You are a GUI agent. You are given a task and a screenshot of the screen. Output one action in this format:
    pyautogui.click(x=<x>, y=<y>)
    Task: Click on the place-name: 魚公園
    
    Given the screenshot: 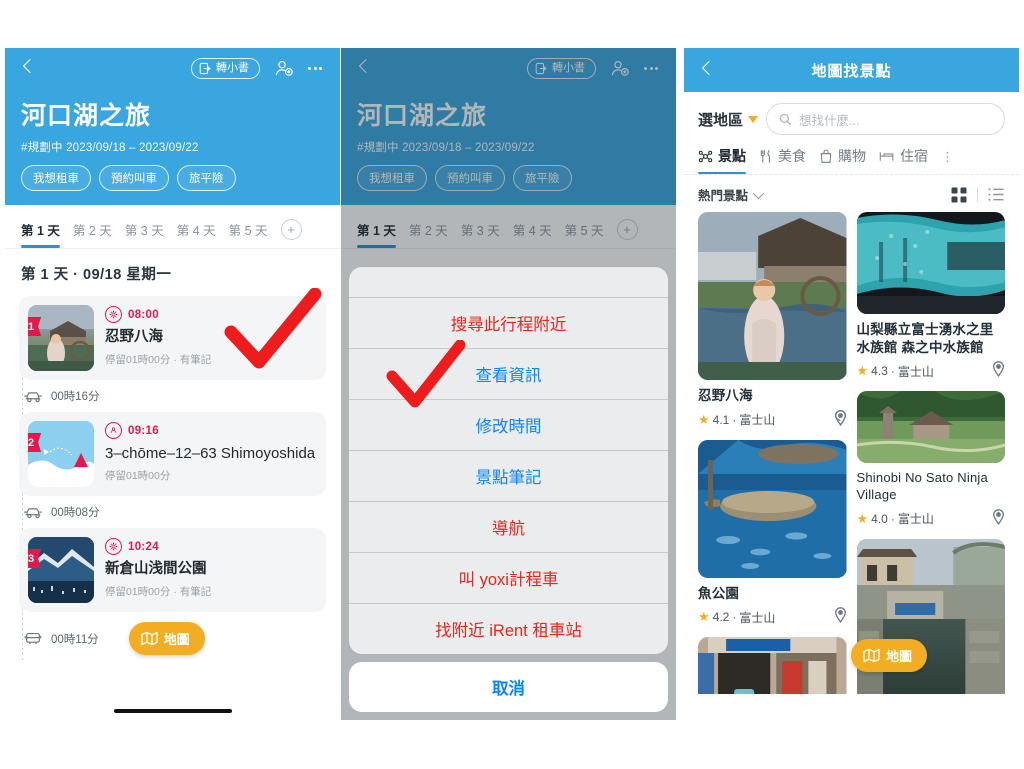 What is the action you would take?
    pyautogui.click(x=719, y=593)
    